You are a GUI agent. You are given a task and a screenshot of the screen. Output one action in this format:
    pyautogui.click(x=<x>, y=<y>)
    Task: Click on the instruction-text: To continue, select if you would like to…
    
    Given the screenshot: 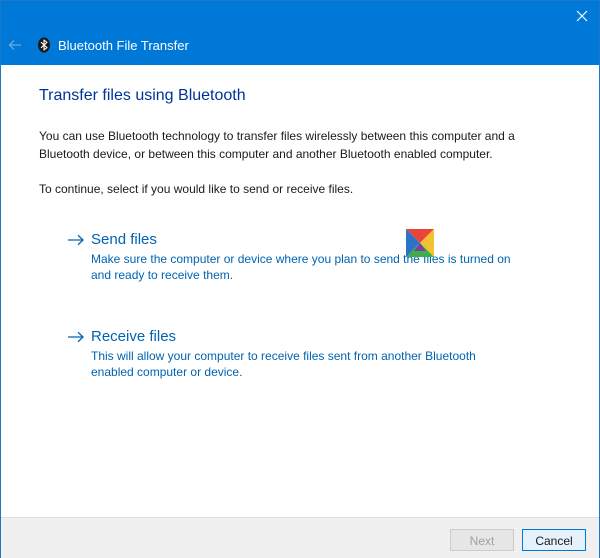 What is the action you would take?
    pyautogui.click(x=196, y=189)
    